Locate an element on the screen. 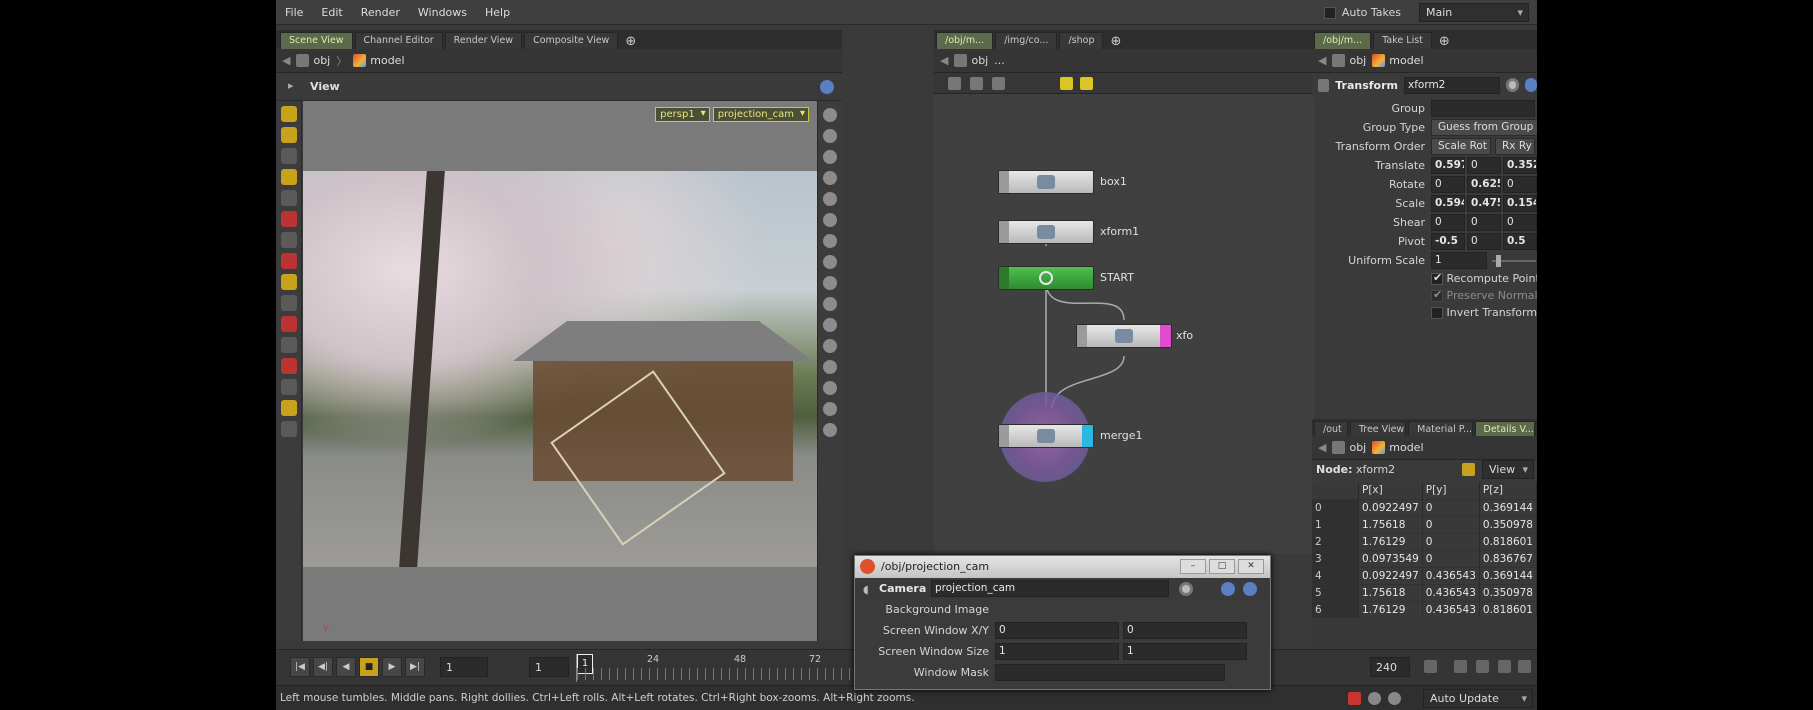  screen-window-x: 0 is located at coordinates (1057, 630).